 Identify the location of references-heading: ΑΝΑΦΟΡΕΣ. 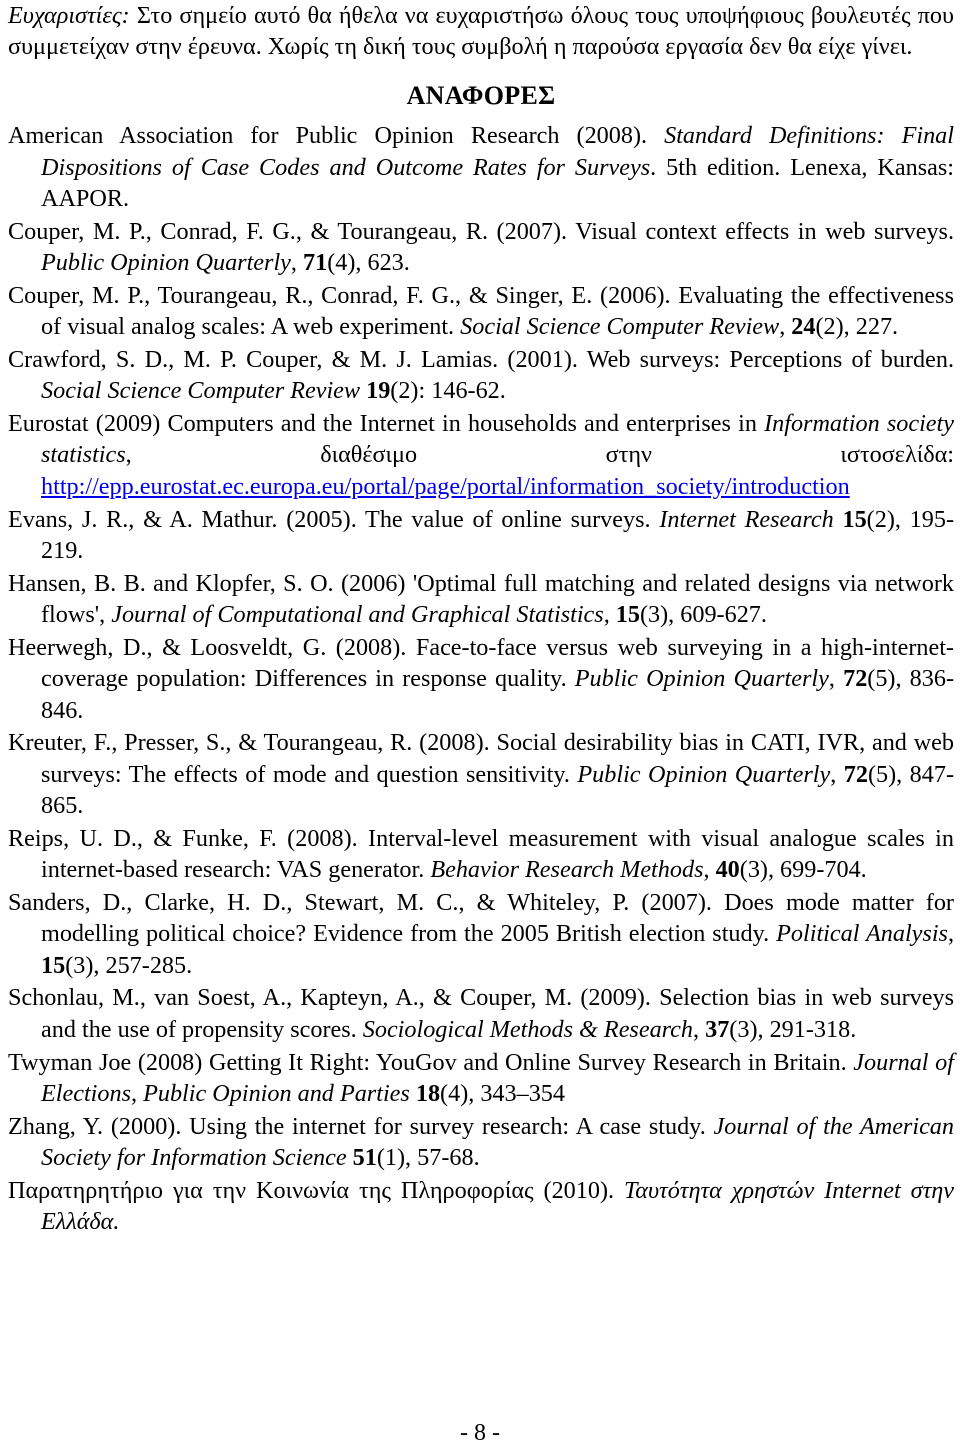
(481, 95).